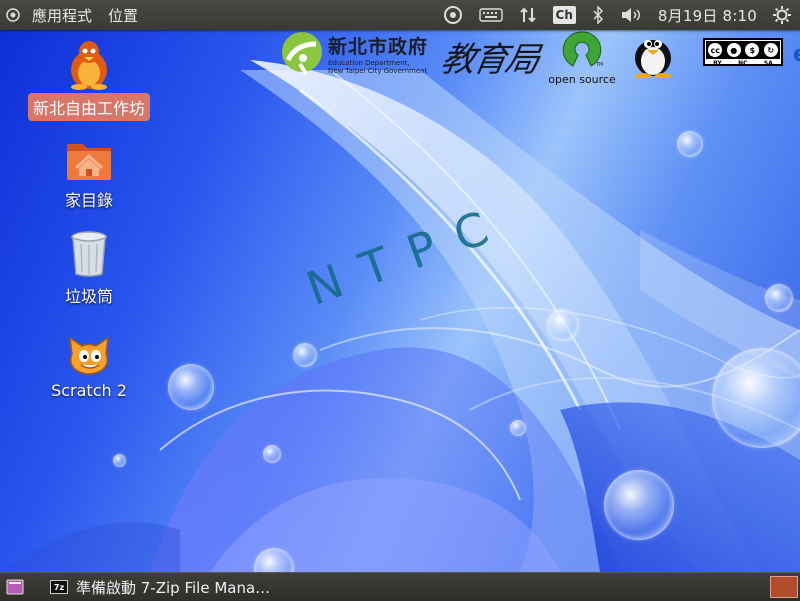  I want to click on education-bureau-calligraphy: 教育局, so click(489, 60).